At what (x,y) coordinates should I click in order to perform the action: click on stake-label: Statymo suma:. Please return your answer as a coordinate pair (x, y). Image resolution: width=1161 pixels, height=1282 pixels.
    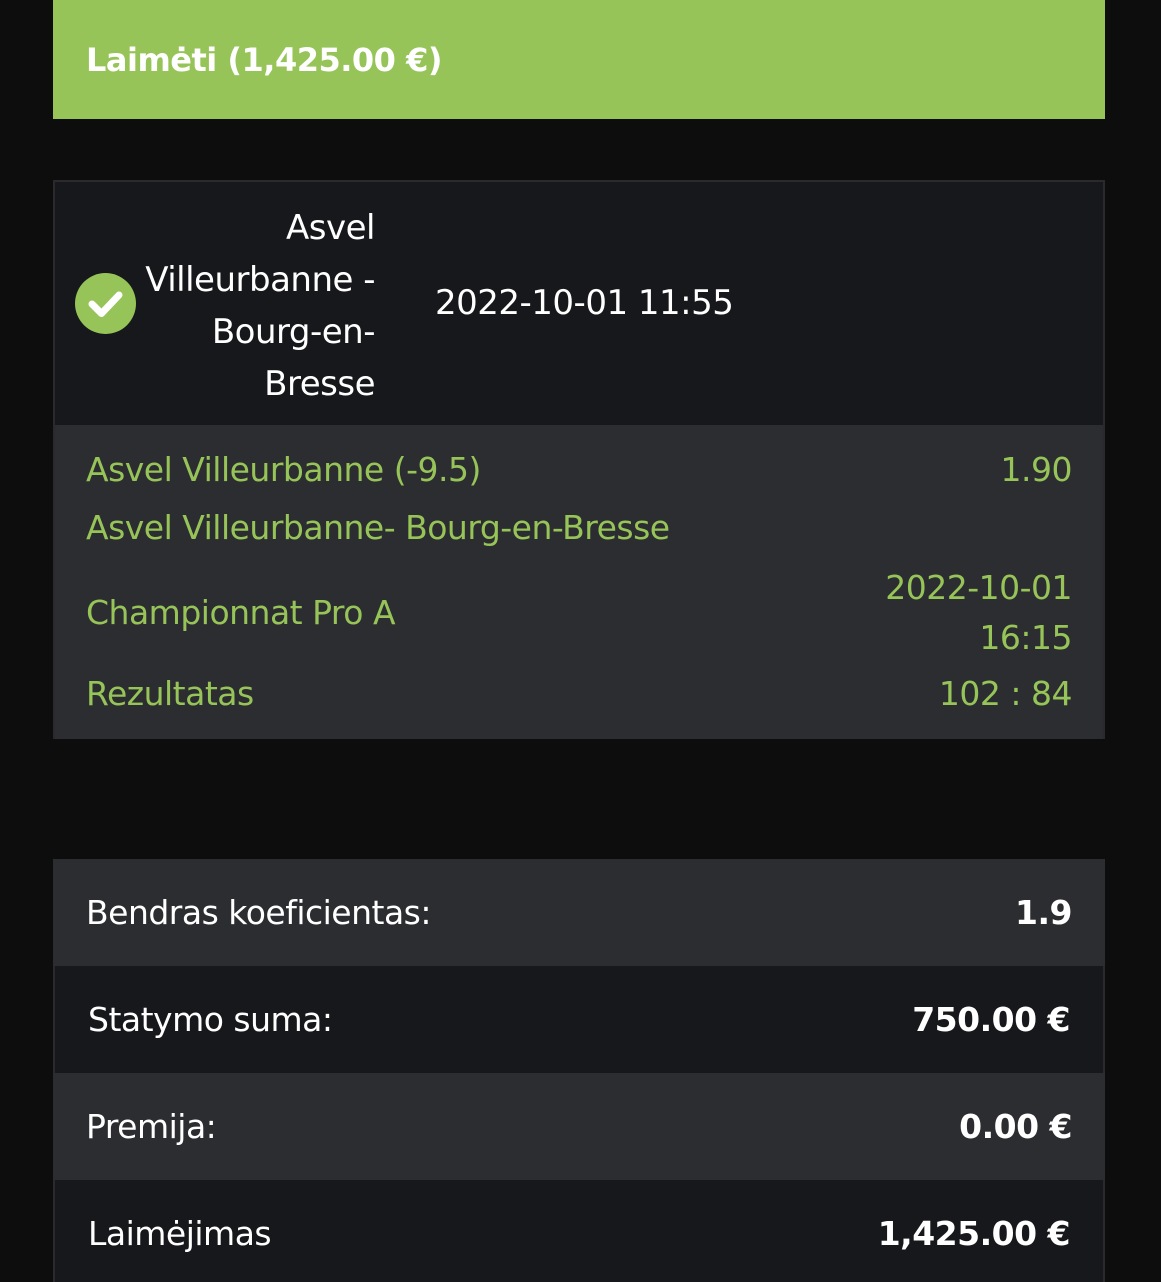
    Looking at the image, I should click on (210, 1019).